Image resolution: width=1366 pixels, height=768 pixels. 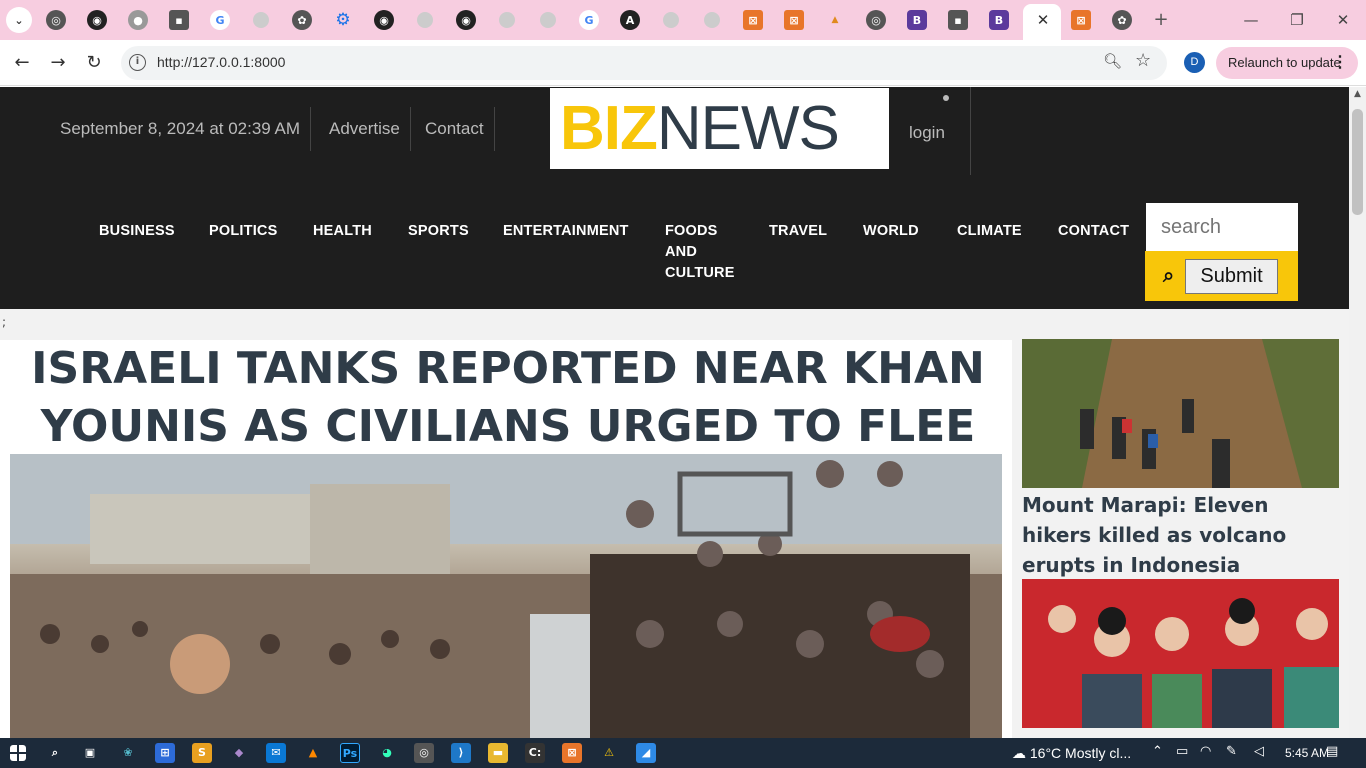 What do you see at coordinates (138, 20) in the screenshot?
I see `tab-github-icon: ●` at bounding box center [138, 20].